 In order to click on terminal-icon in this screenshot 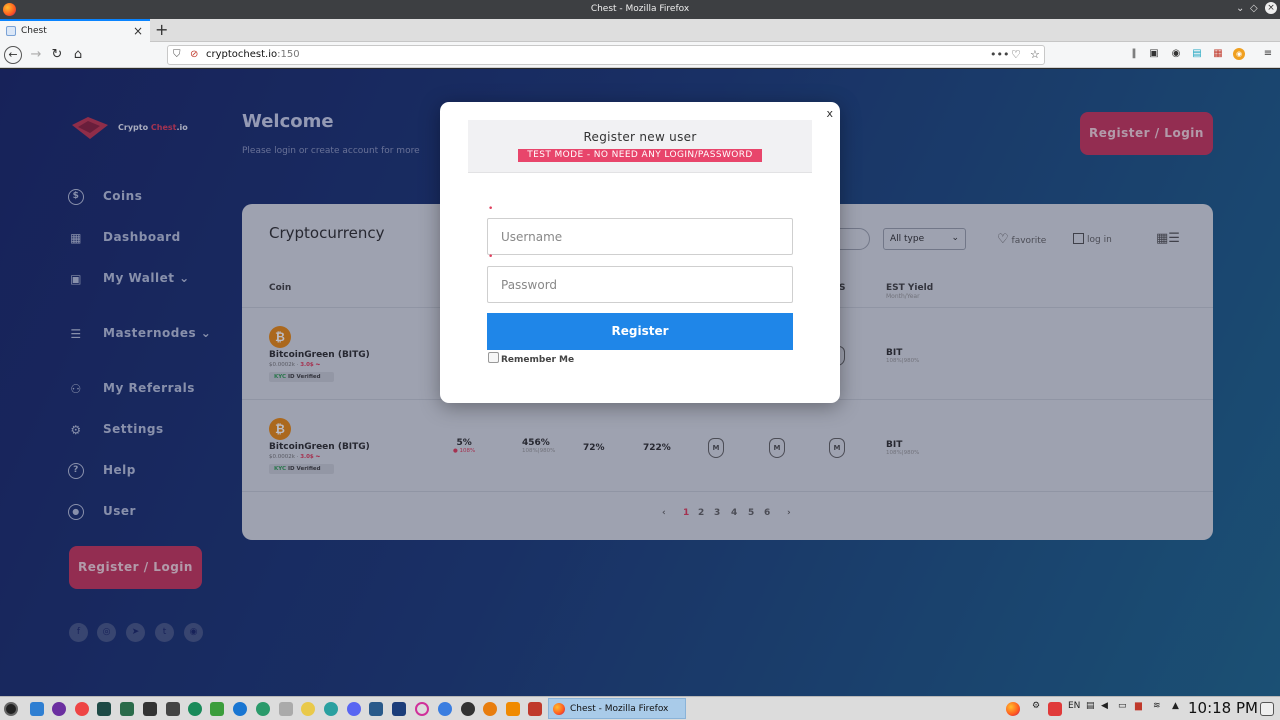, I will do `click(104, 709)`.